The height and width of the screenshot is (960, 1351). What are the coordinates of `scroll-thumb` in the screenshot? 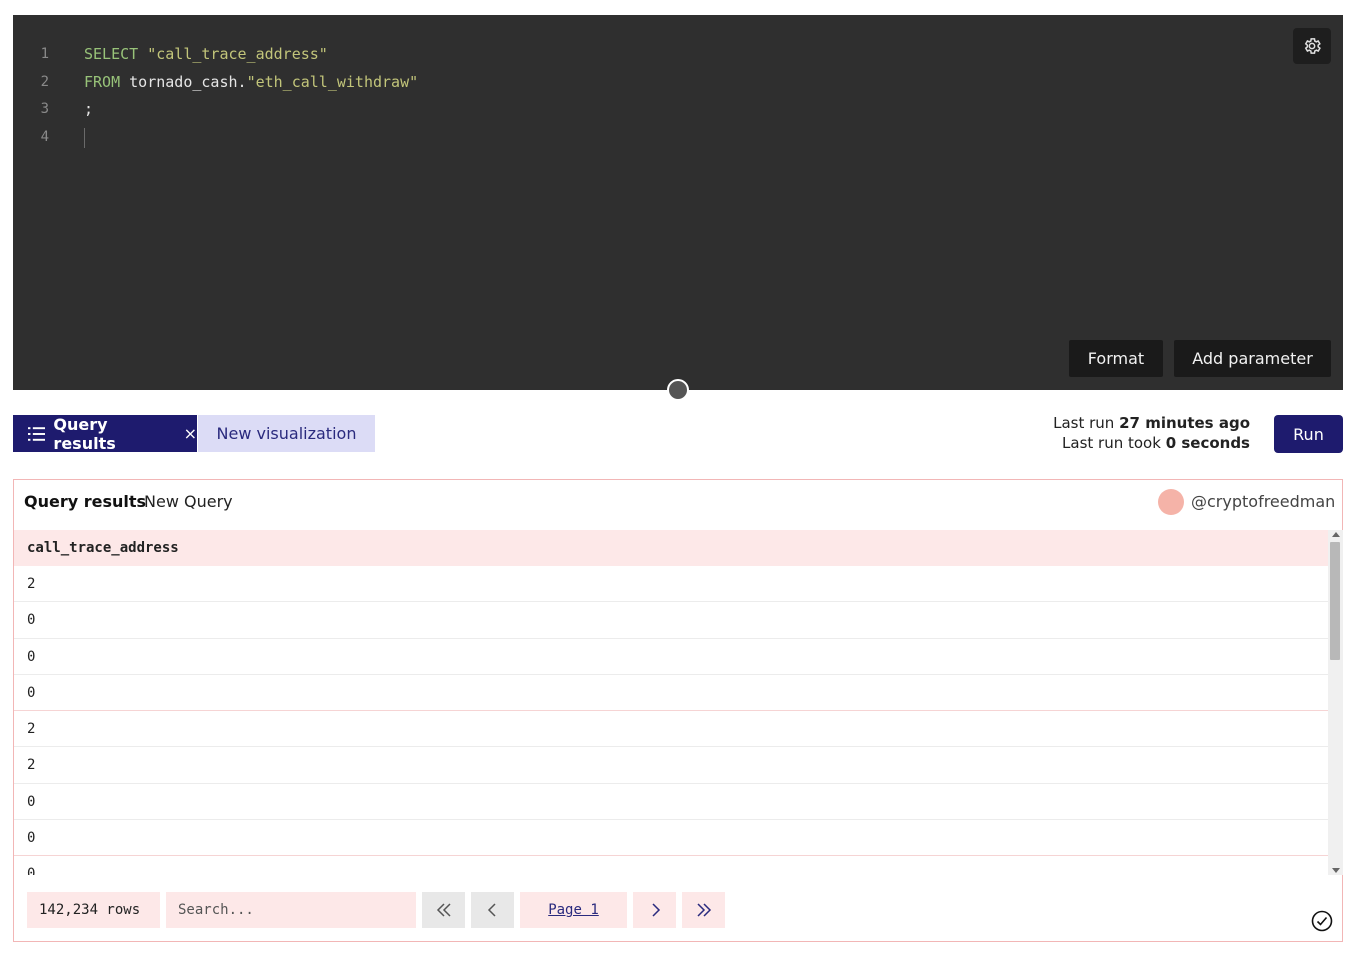 It's located at (1335, 601).